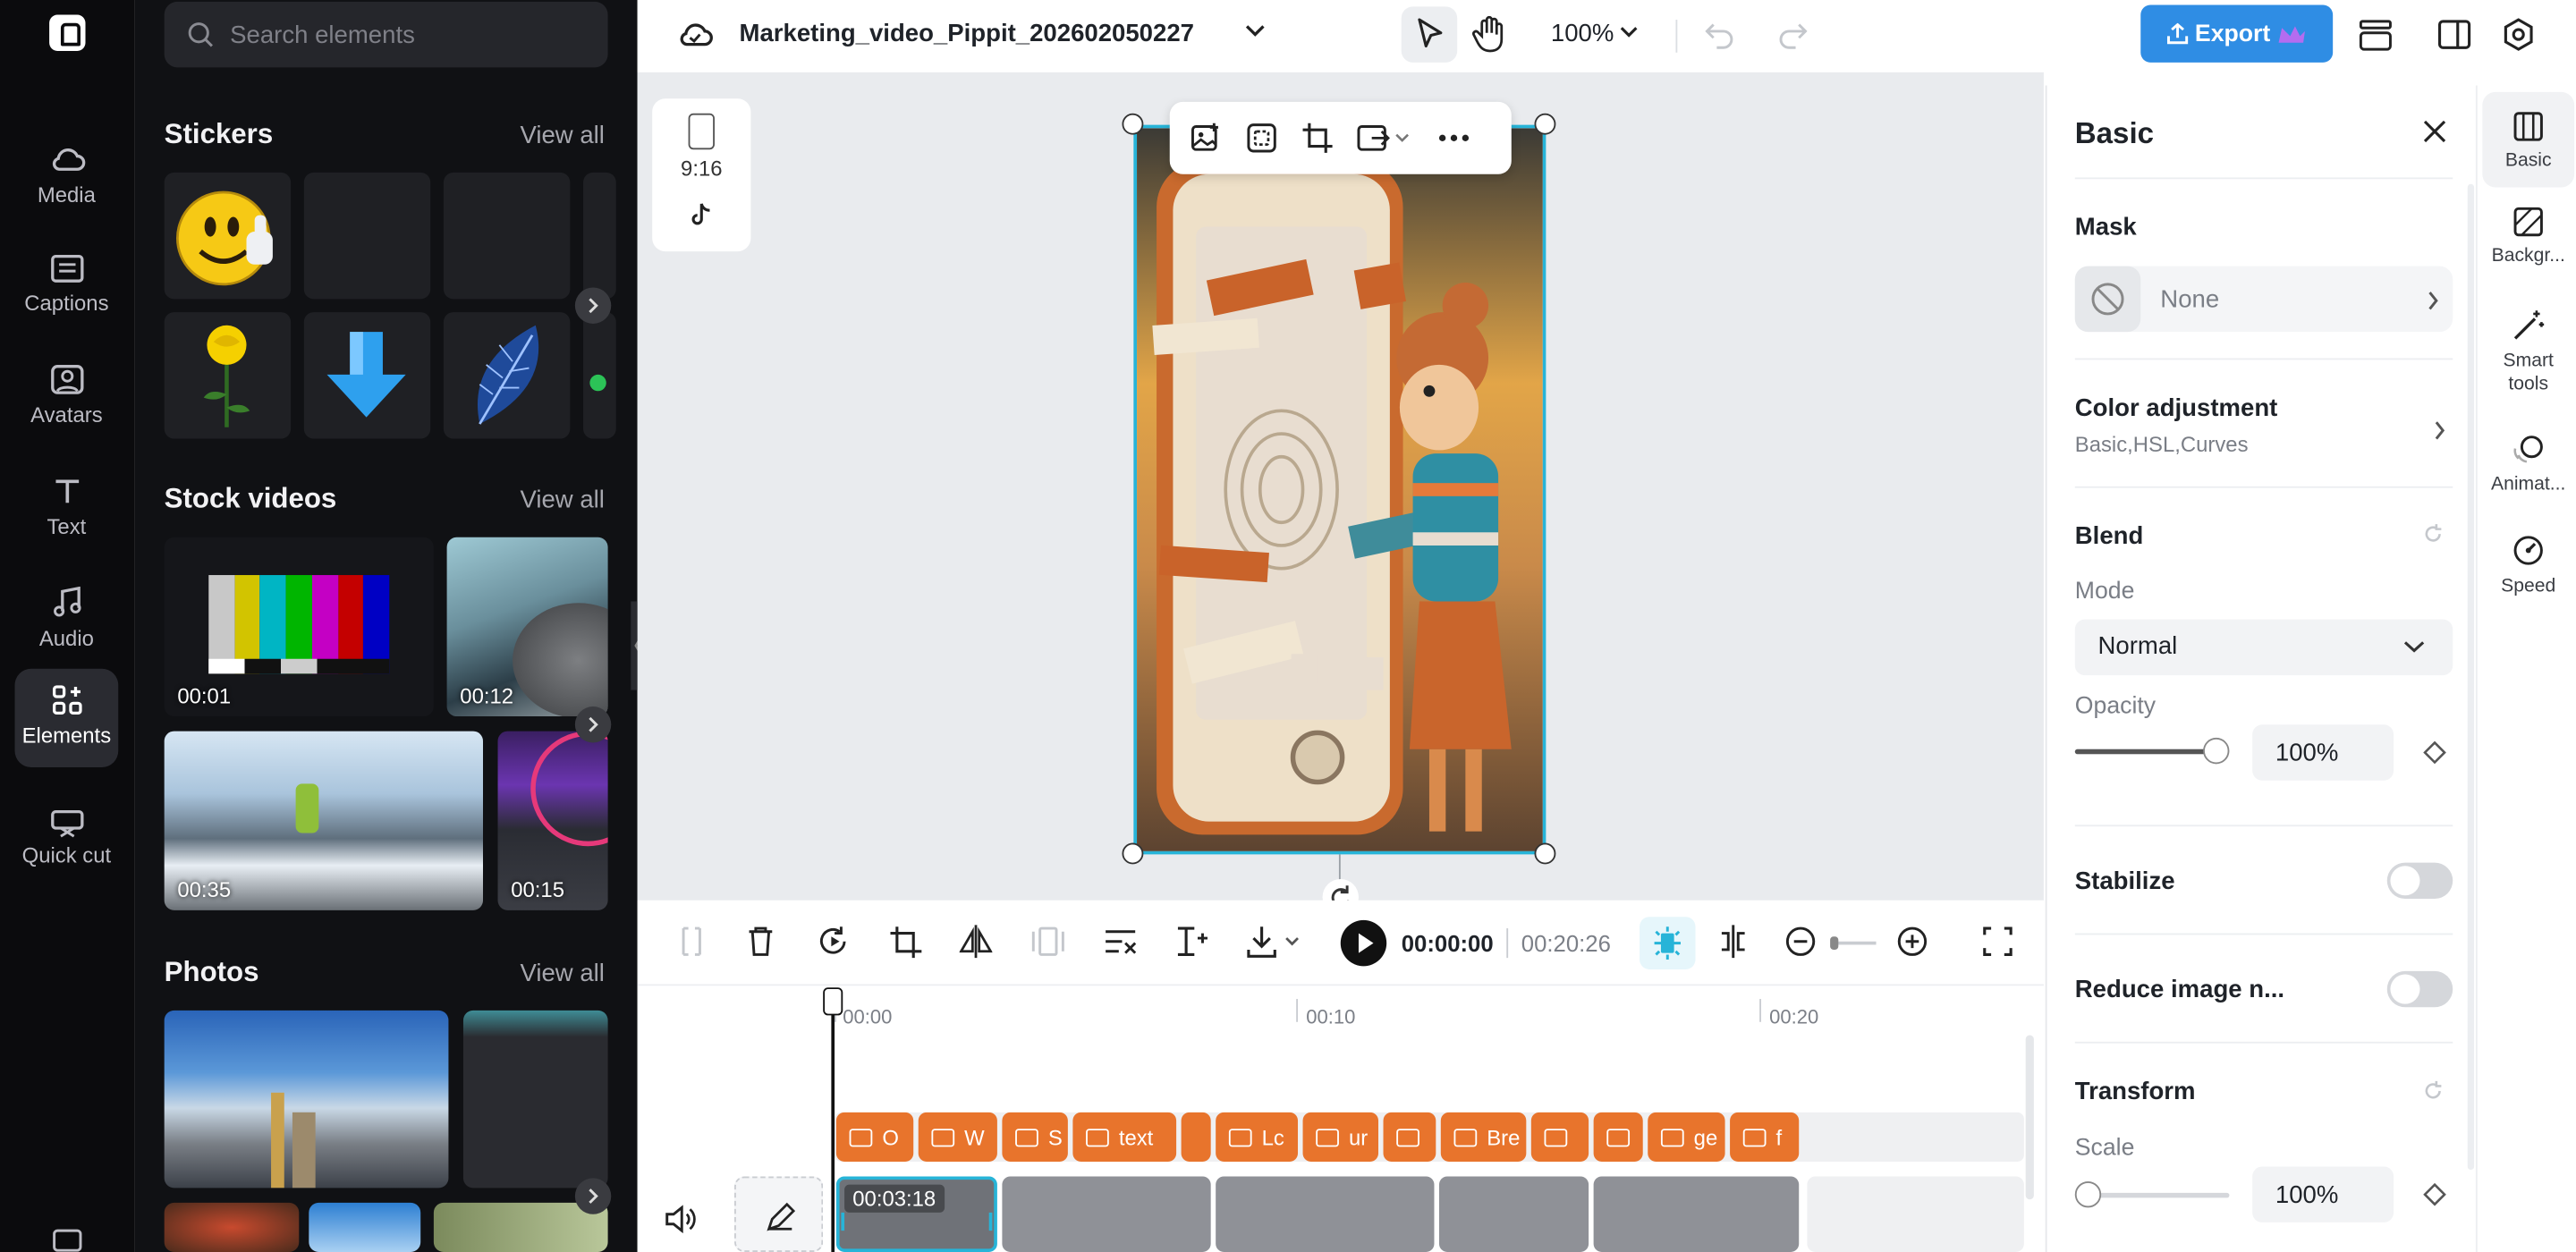 The image size is (2576, 1252). I want to click on reset-icon, so click(2433, 534).